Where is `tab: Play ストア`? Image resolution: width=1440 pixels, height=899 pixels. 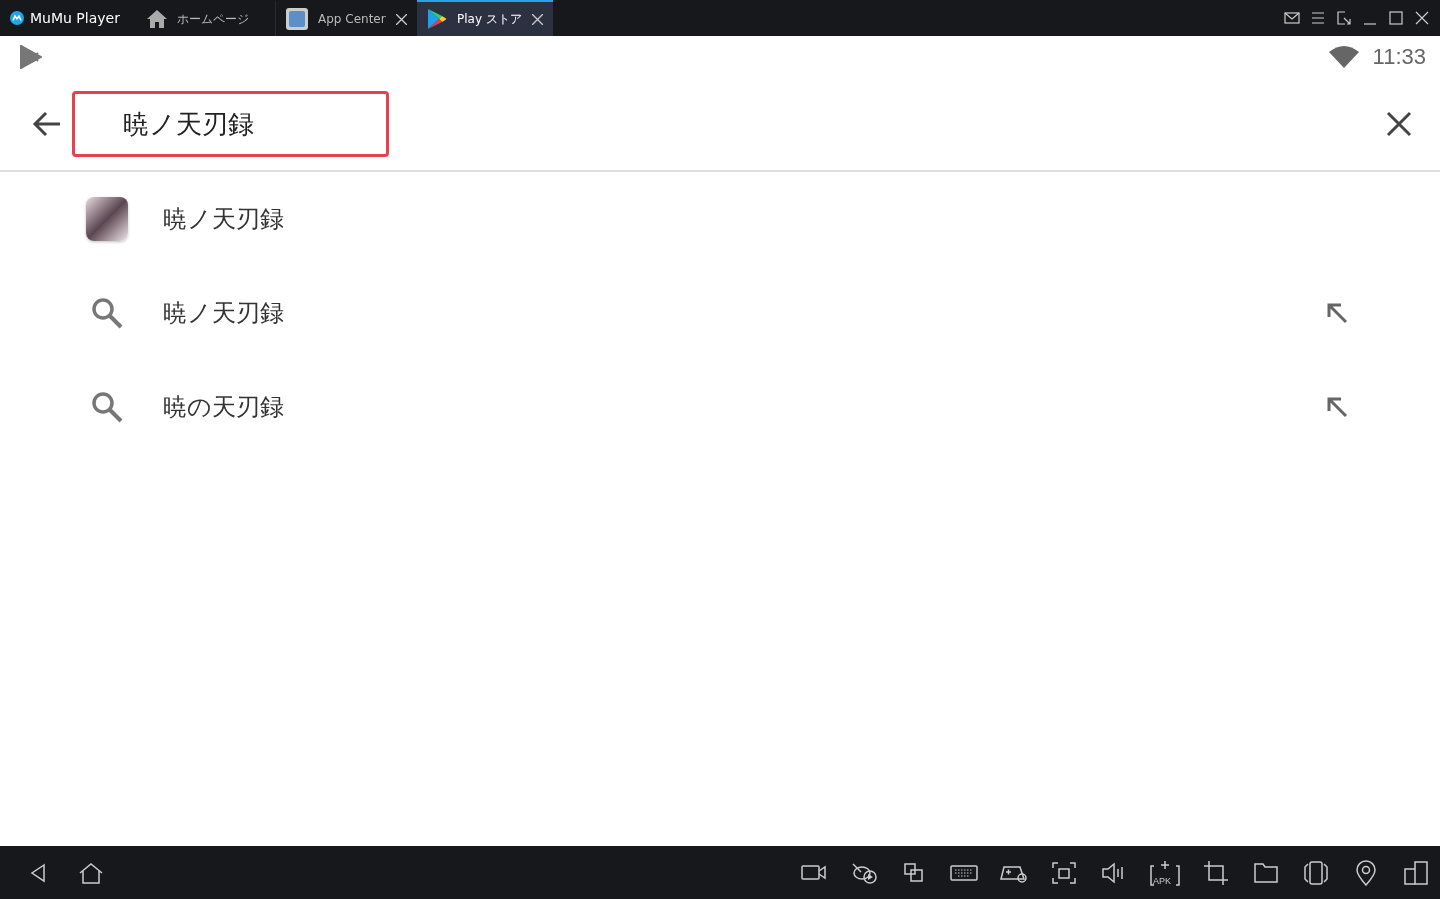 tab: Play ストア is located at coordinates (485, 18).